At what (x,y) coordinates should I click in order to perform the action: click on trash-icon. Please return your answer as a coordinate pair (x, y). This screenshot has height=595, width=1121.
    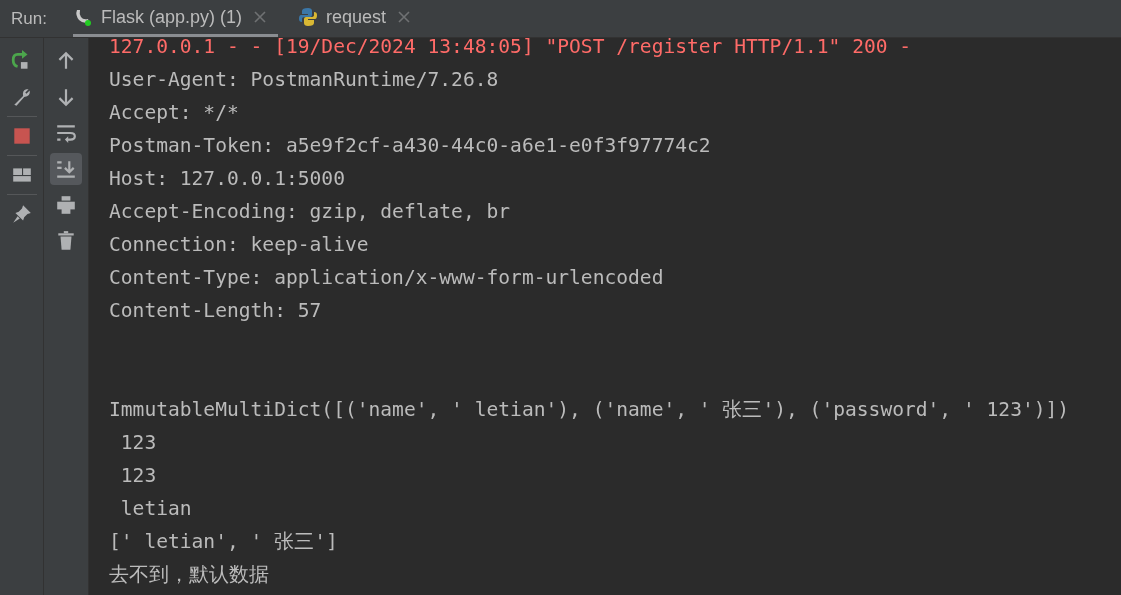
    Looking at the image, I should click on (66, 241).